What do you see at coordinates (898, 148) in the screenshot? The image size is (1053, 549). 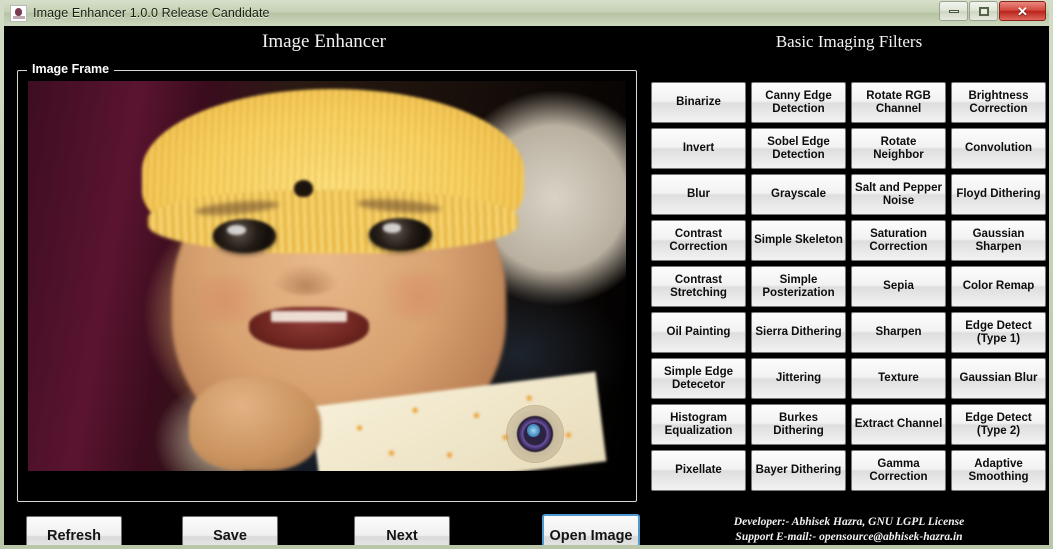 I see `filter-button: Rotate Neighbor` at bounding box center [898, 148].